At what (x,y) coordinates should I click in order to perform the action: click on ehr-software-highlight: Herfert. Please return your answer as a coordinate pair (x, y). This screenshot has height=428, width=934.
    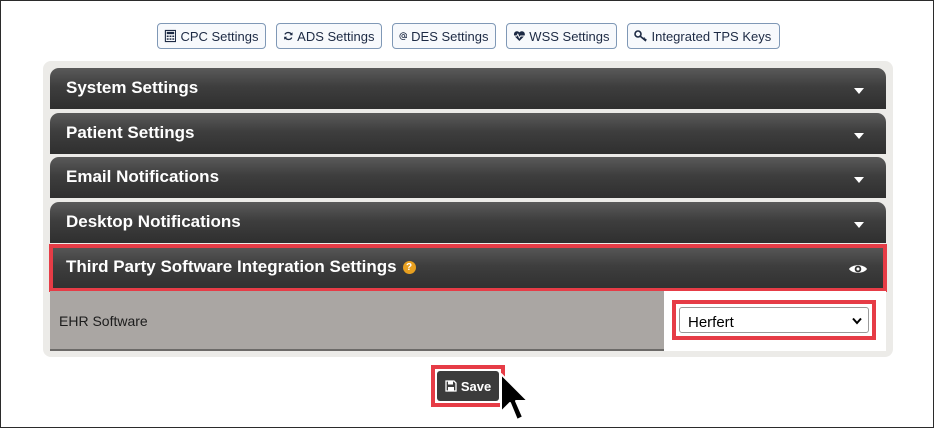
    Looking at the image, I should click on (774, 320).